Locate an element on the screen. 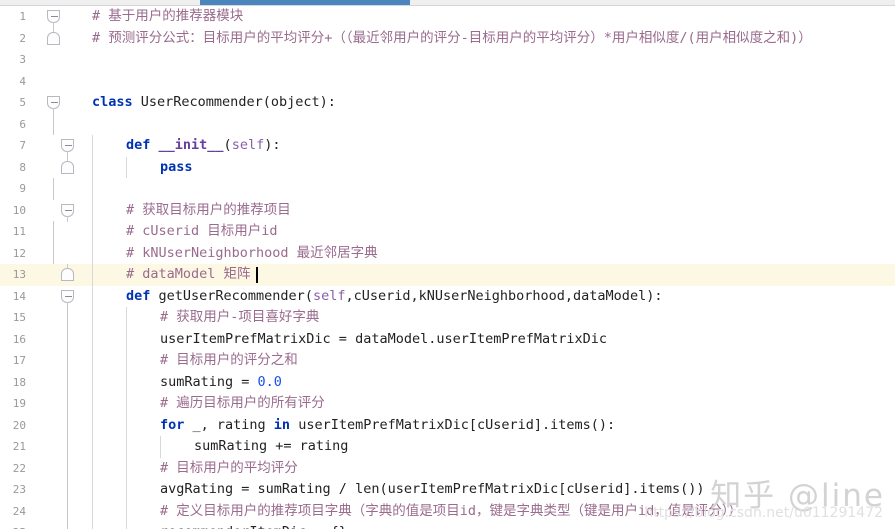 The width and height of the screenshot is (895, 529). code-line: 17 # 目标用户的评分之和 is located at coordinates (447, 361).